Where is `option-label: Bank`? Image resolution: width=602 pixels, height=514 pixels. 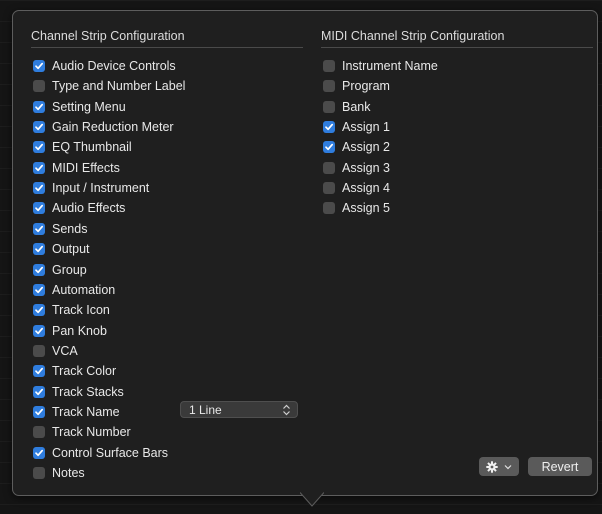
option-label: Bank is located at coordinates (356, 106).